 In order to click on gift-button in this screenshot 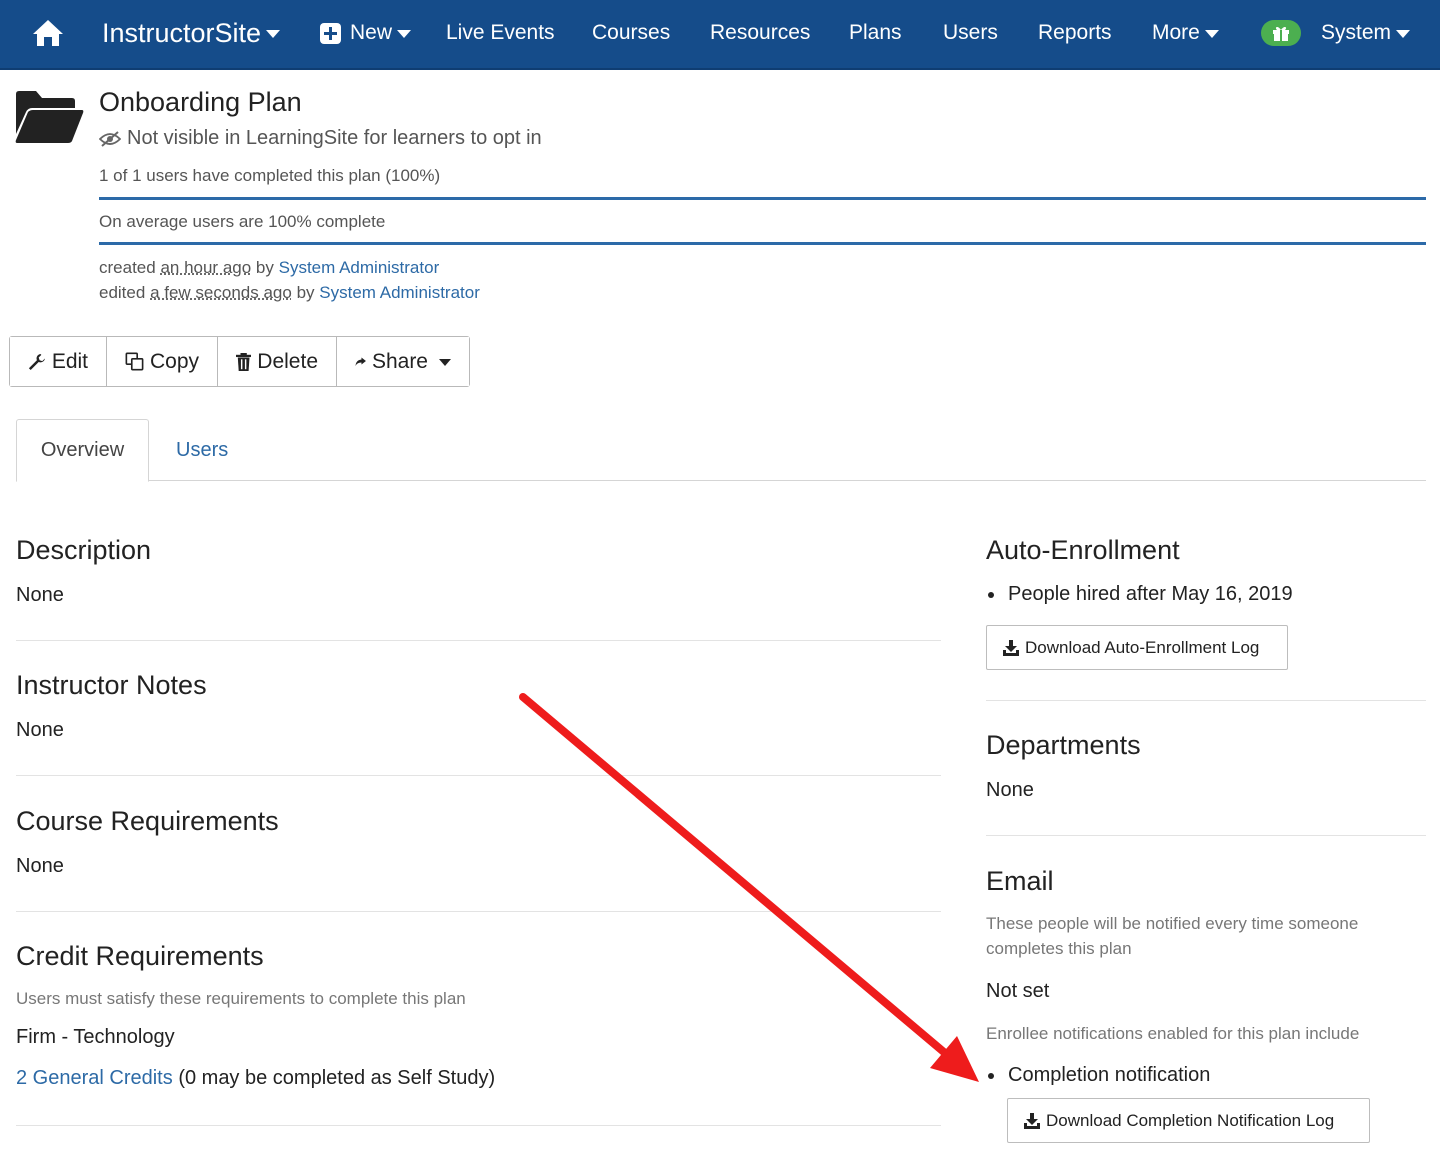, I will do `click(1281, 33)`.